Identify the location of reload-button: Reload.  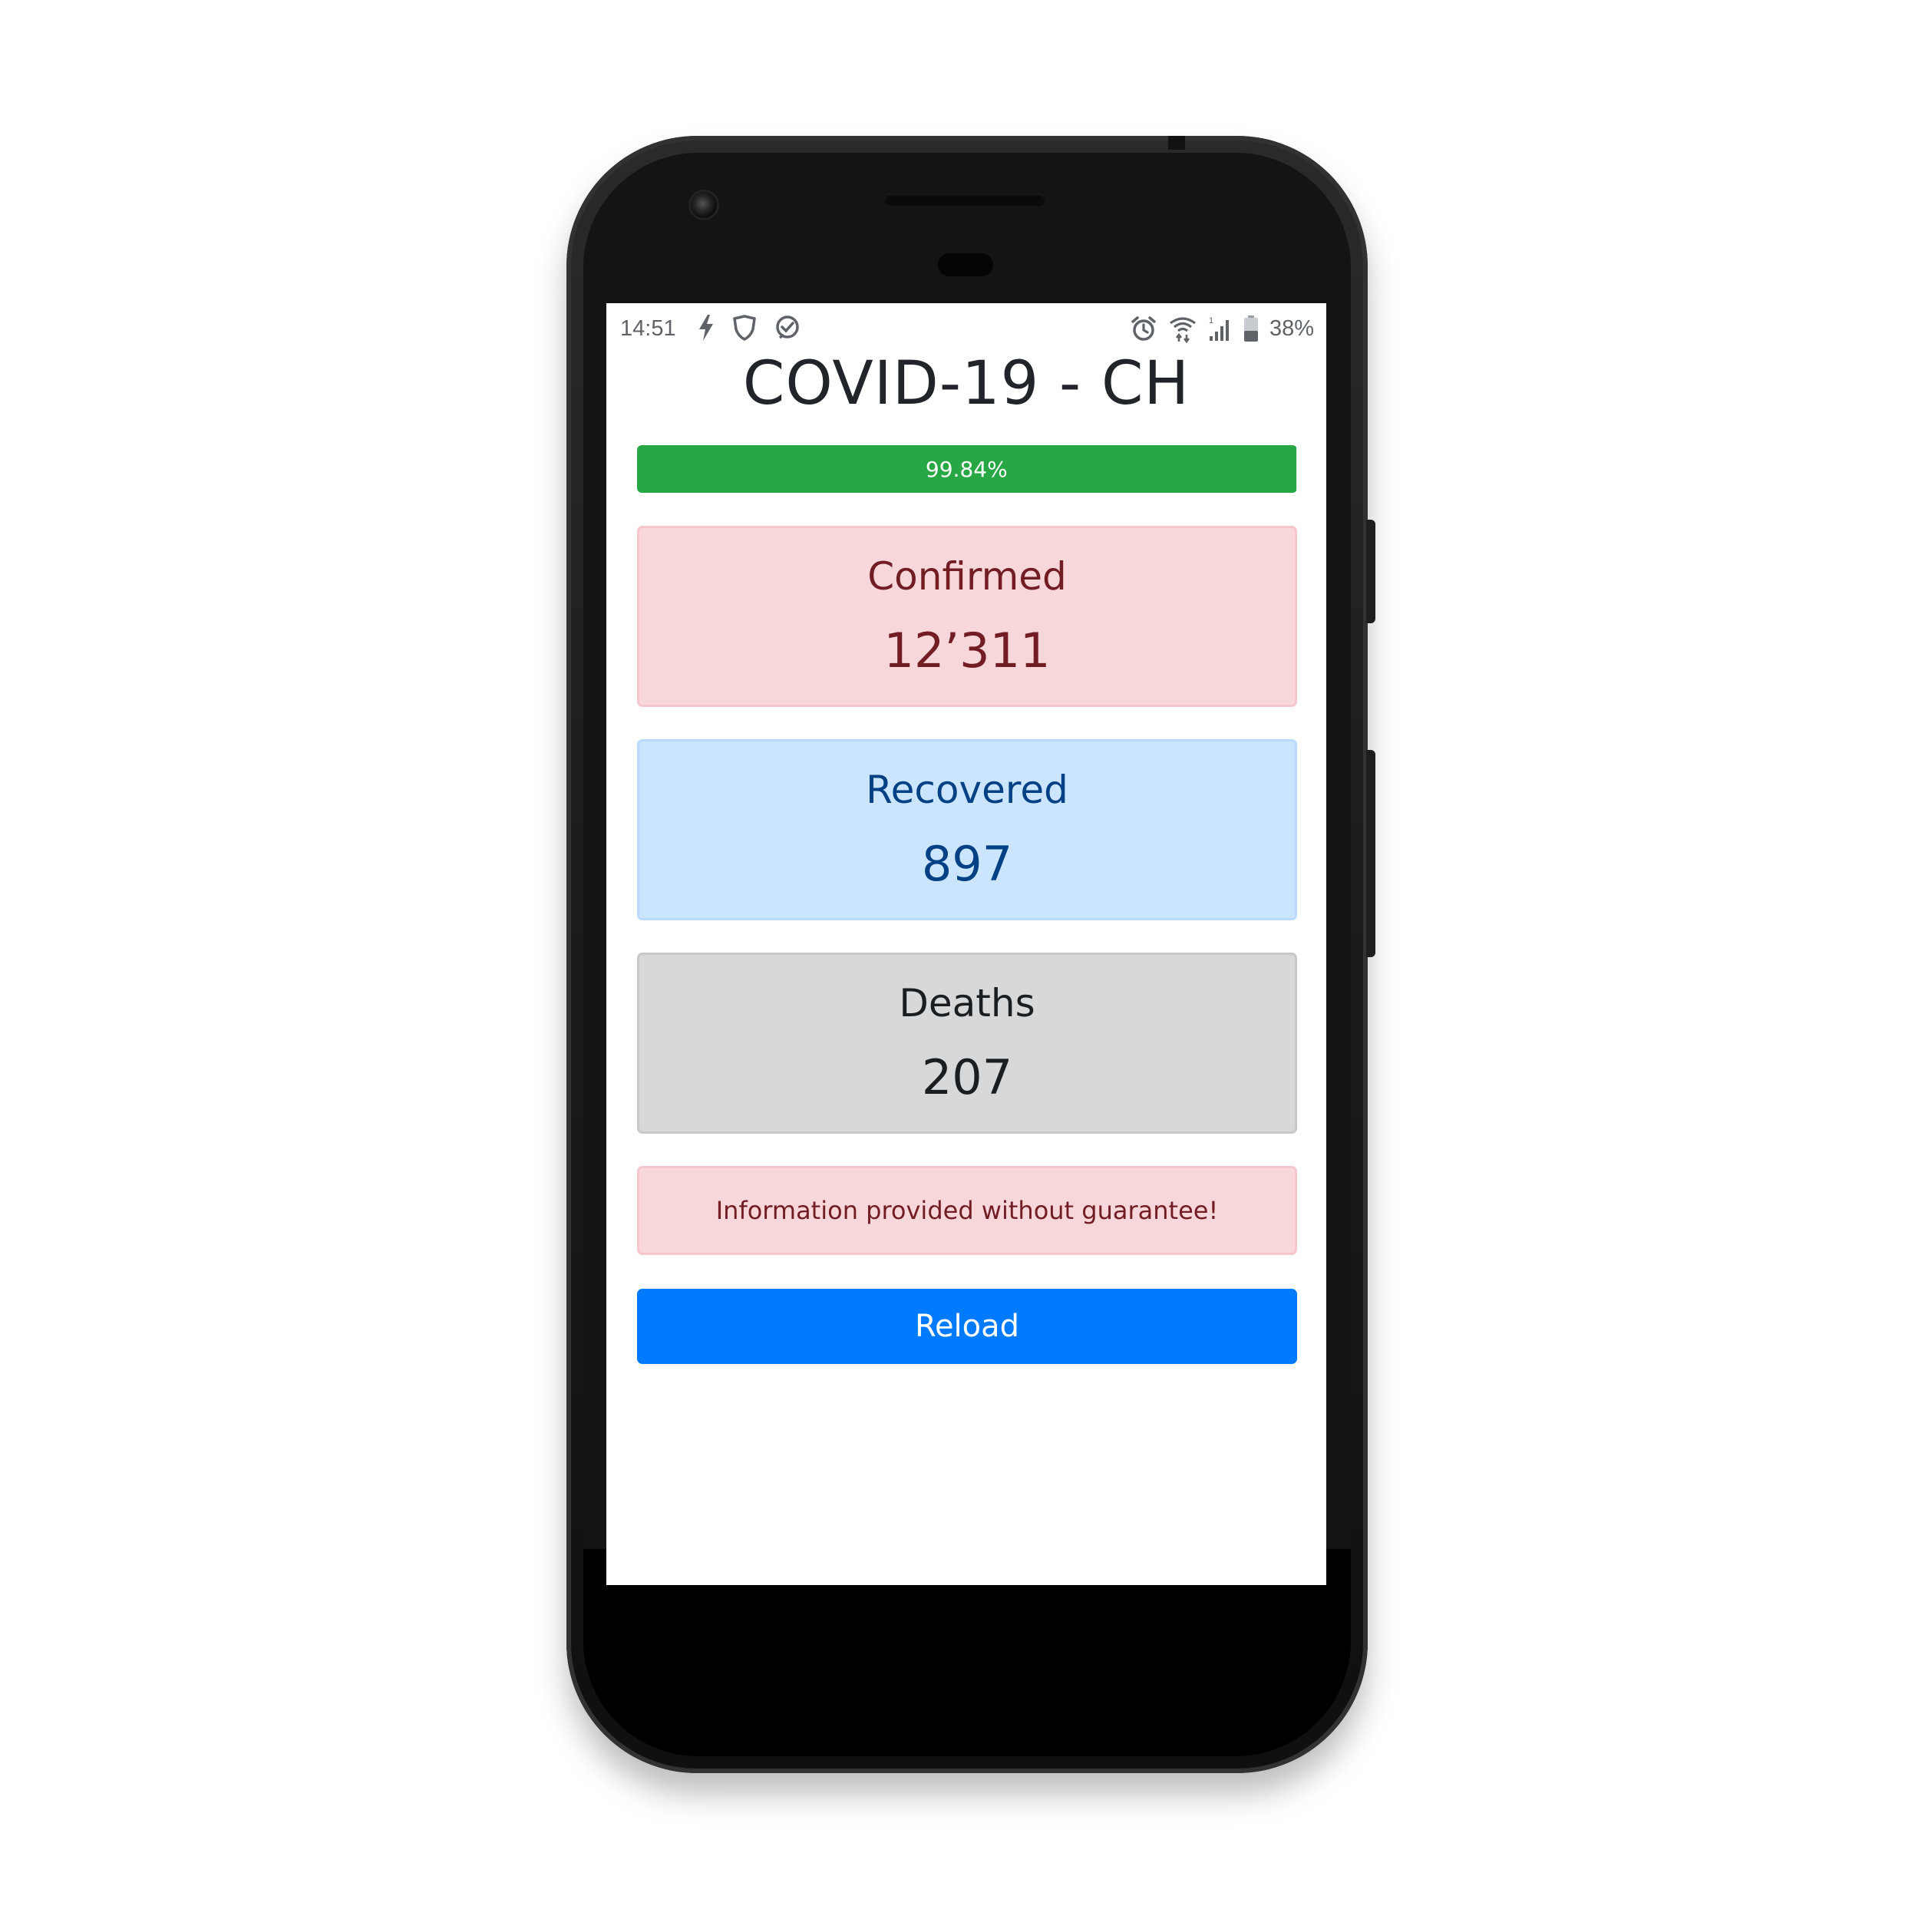
(967, 1326).